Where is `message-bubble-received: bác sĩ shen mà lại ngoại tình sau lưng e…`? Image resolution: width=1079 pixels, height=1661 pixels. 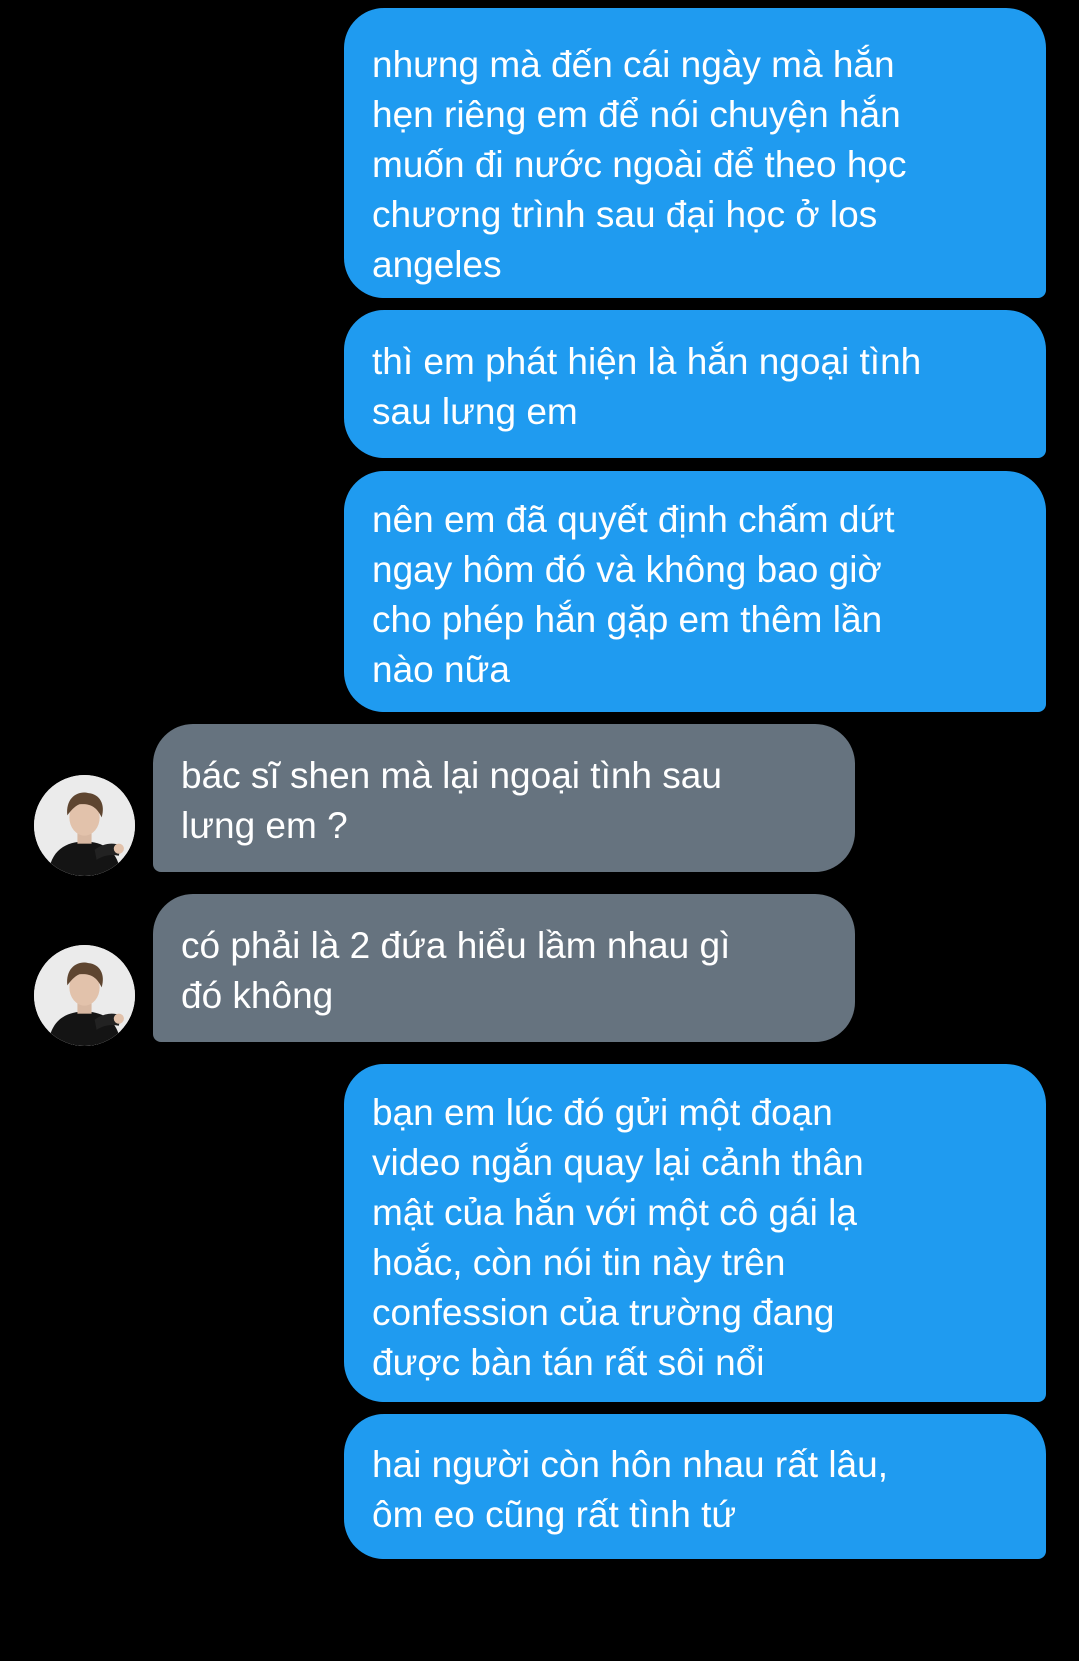 message-bubble-received: bác sĩ shen mà lại ngoại tình sau lưng e… is located at coordinates (504, 798).